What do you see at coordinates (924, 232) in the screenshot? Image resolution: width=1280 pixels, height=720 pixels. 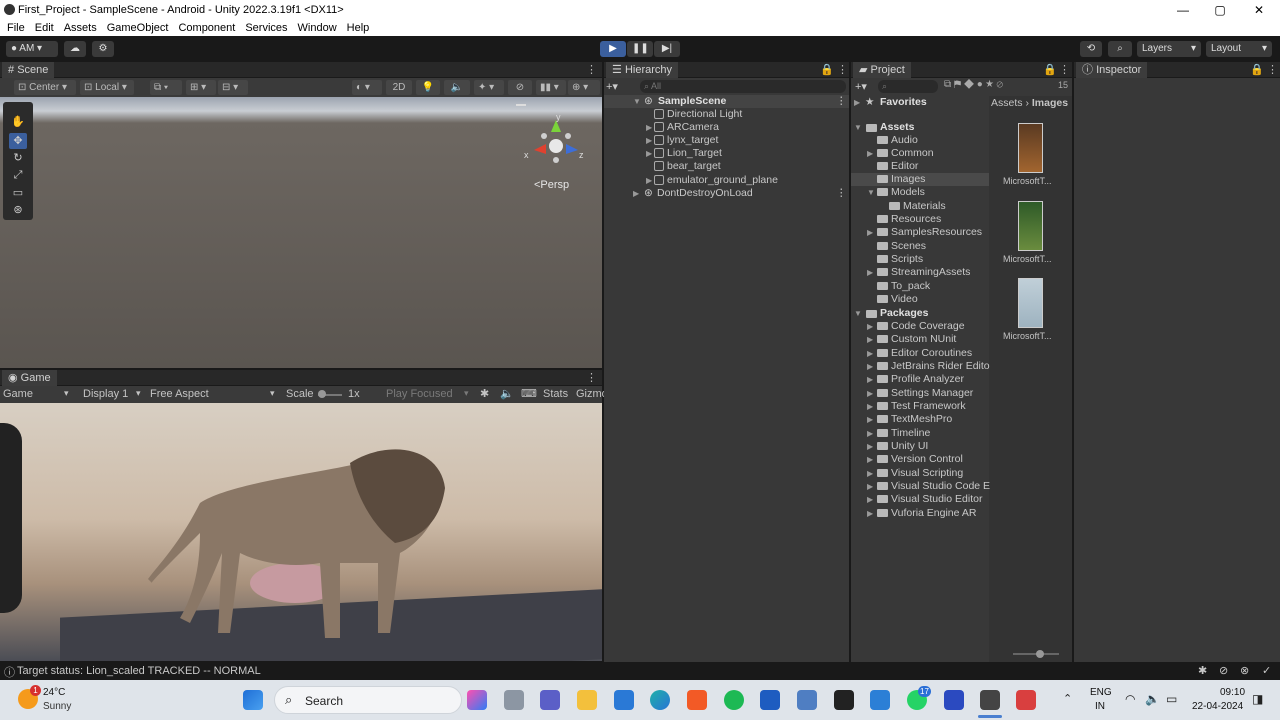 I see `folder-item: ▶ SamplesResources` at bounding box center [924, 232].